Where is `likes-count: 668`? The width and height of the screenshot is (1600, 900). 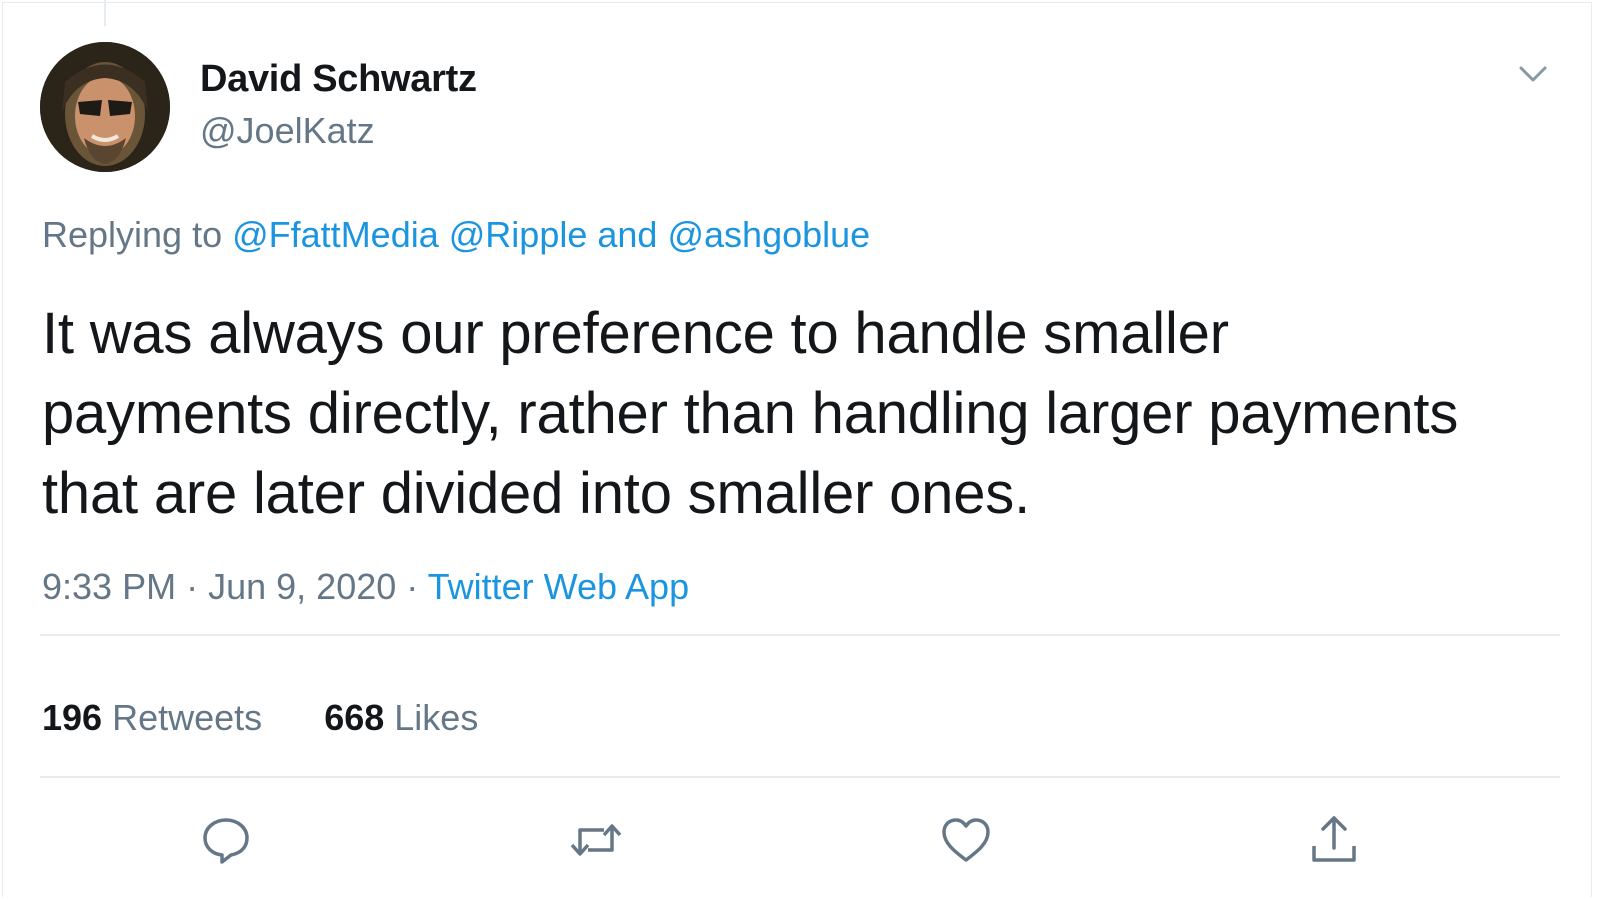
likes-count: 668 is located at coordinates (354, 717).